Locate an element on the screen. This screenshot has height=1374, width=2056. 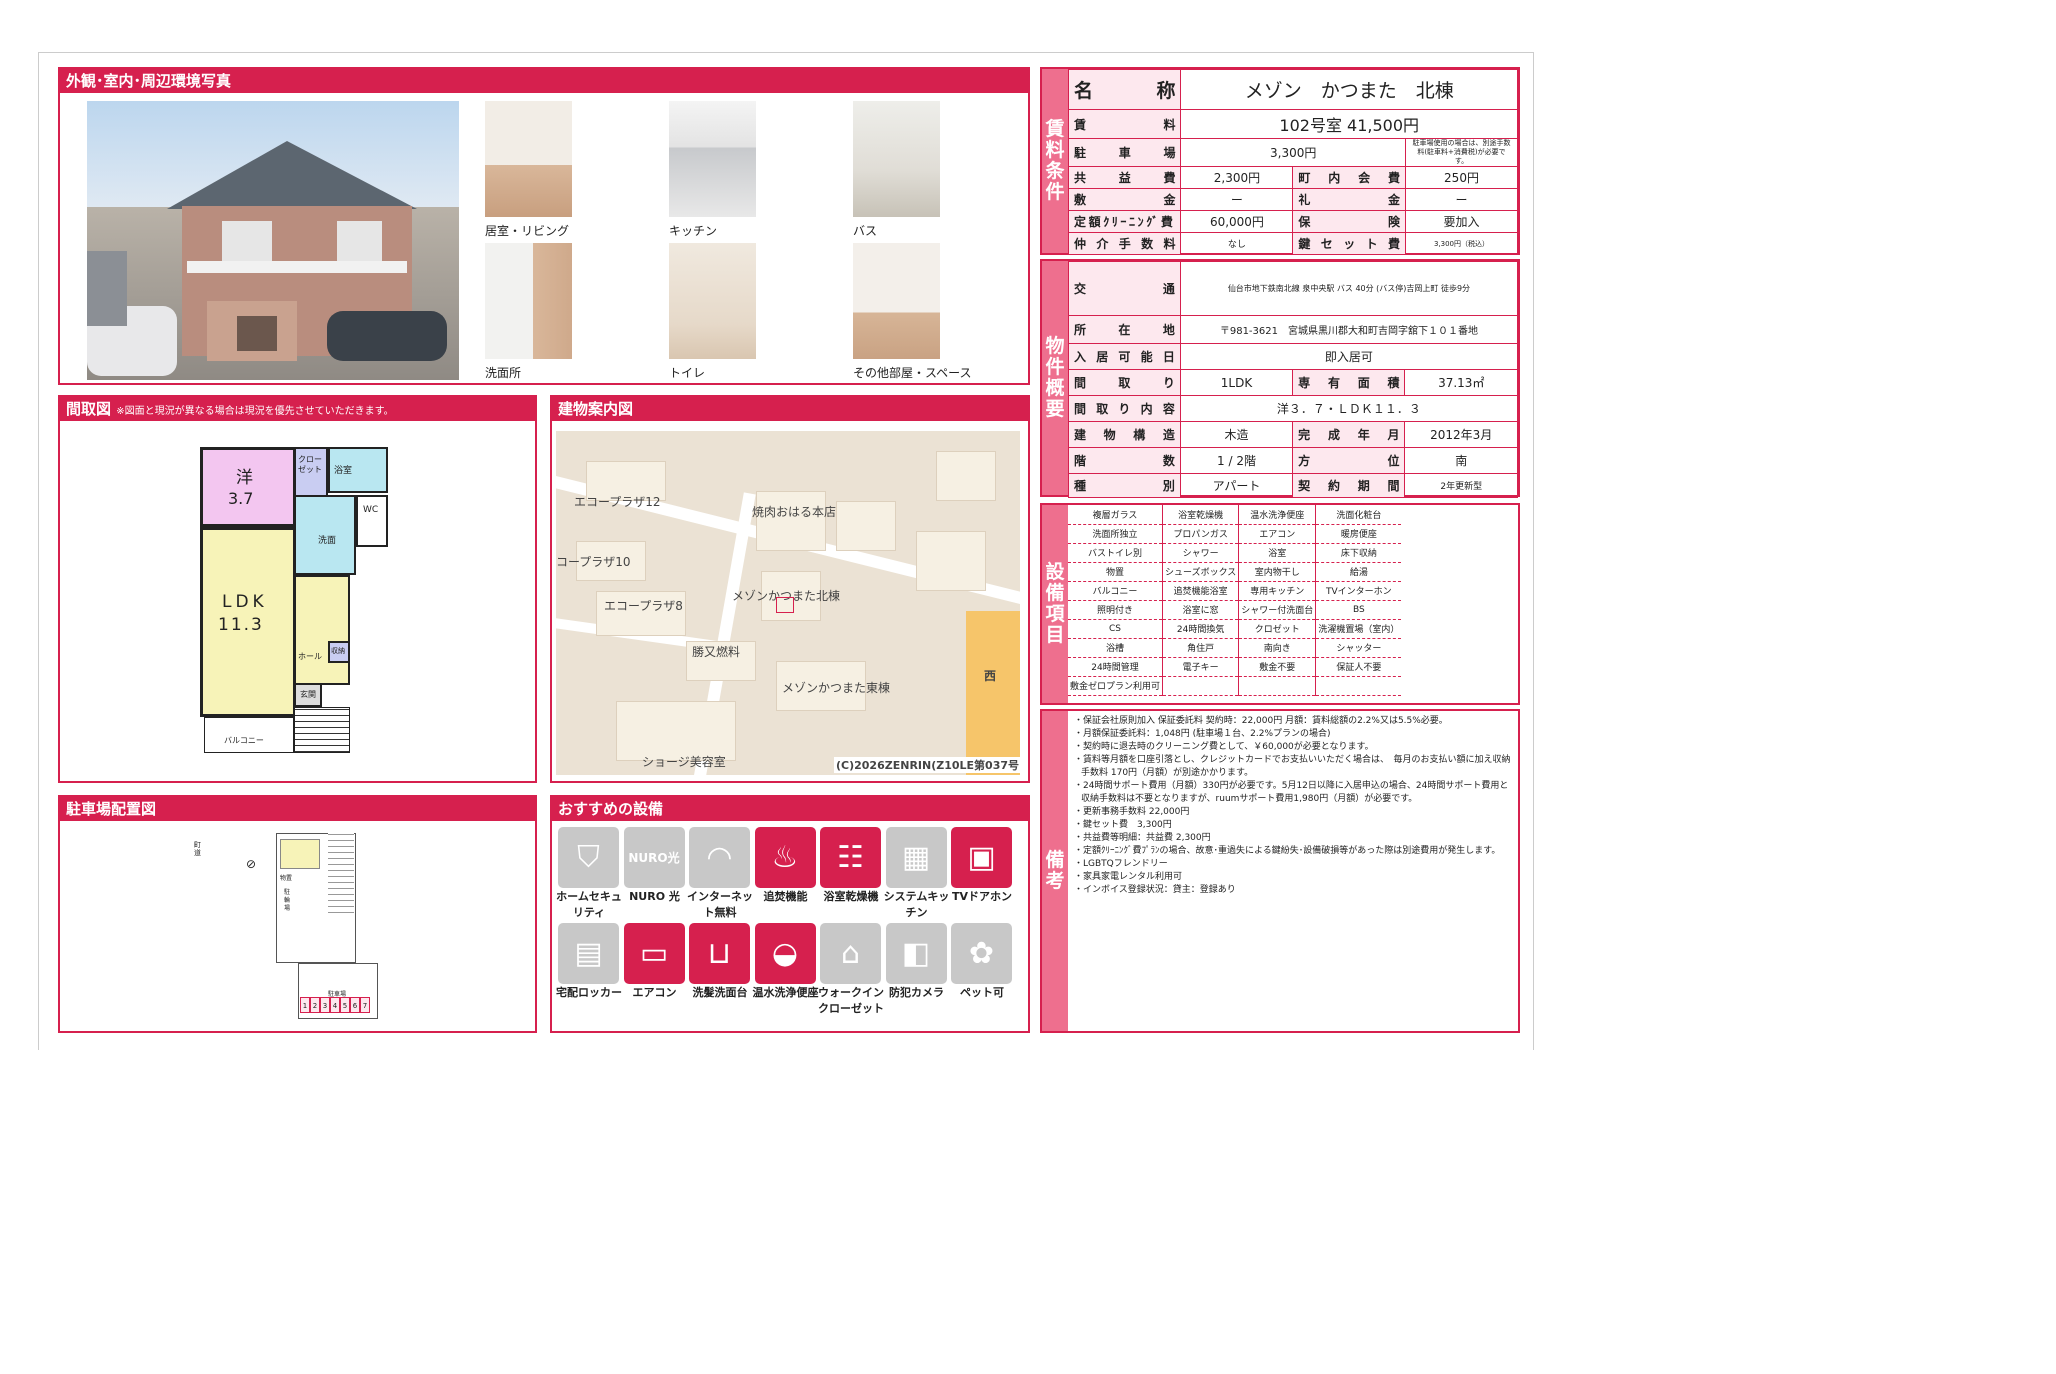
deposit: ー is located at coordinates (1237, 199).